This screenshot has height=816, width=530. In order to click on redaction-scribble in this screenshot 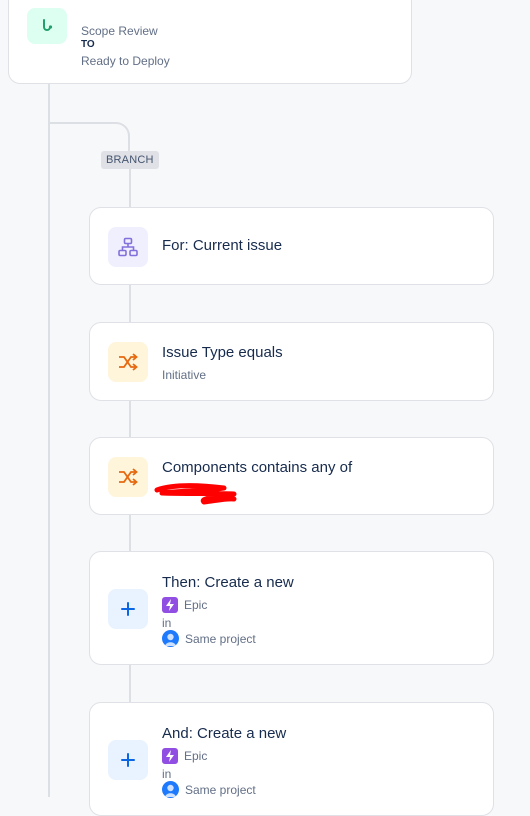, I will do `click(195, 494)`.